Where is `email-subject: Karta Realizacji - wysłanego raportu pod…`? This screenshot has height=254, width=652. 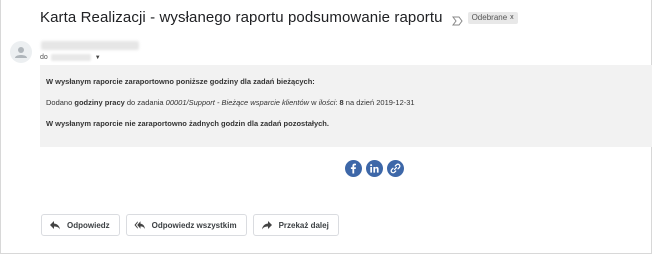
email-subject: Karta Realizacji - wysłanego raportu pod… is located at coordinates (241, 17).